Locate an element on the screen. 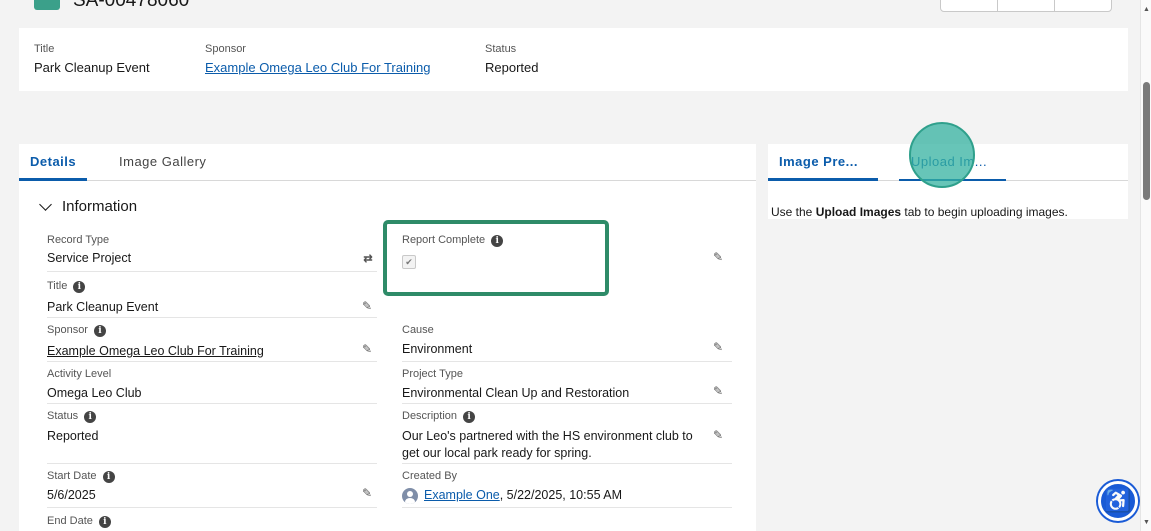 This screenshot has width=1151, height=531. chevron-down-icon is located at coordinates (45, 204).